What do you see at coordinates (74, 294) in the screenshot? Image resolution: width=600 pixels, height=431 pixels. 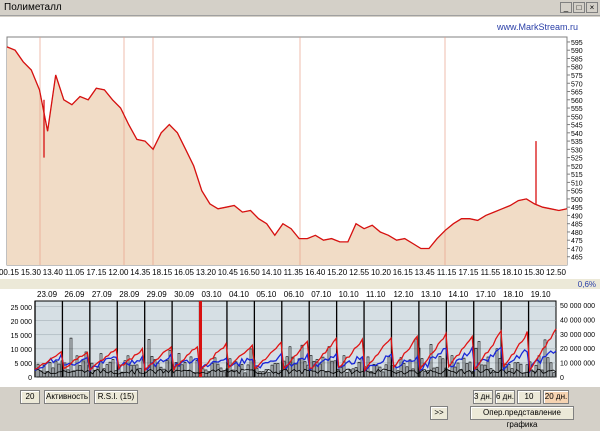 I see `date-tick-label: 26.09` at bounding box center [74, 294].